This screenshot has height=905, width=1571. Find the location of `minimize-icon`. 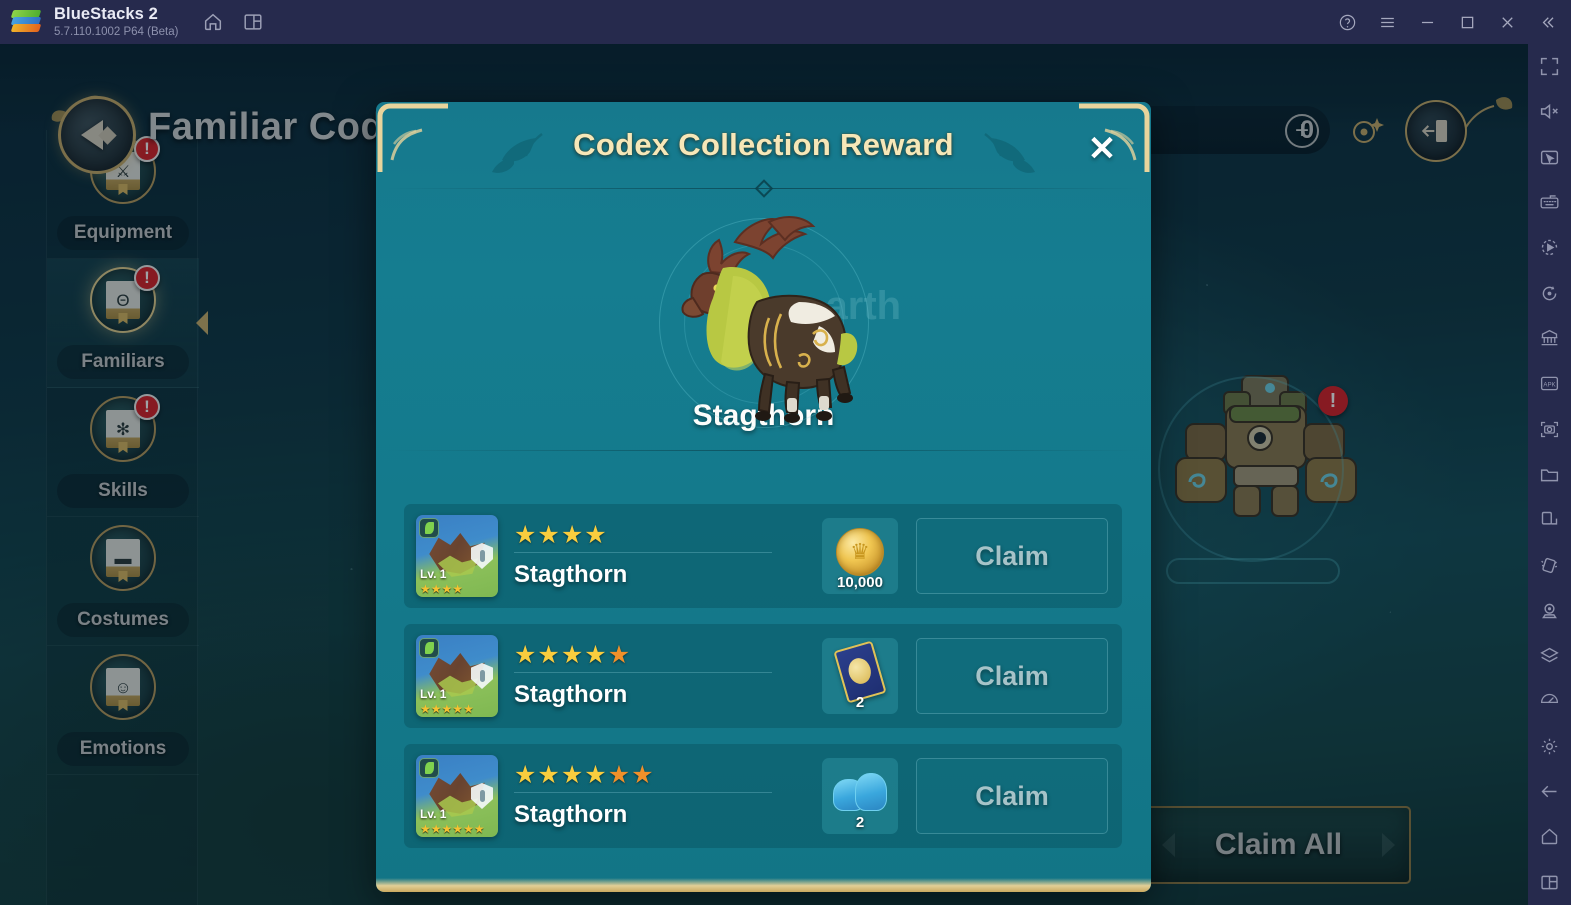

minimize-icon is located at coordinates (1427, 22).